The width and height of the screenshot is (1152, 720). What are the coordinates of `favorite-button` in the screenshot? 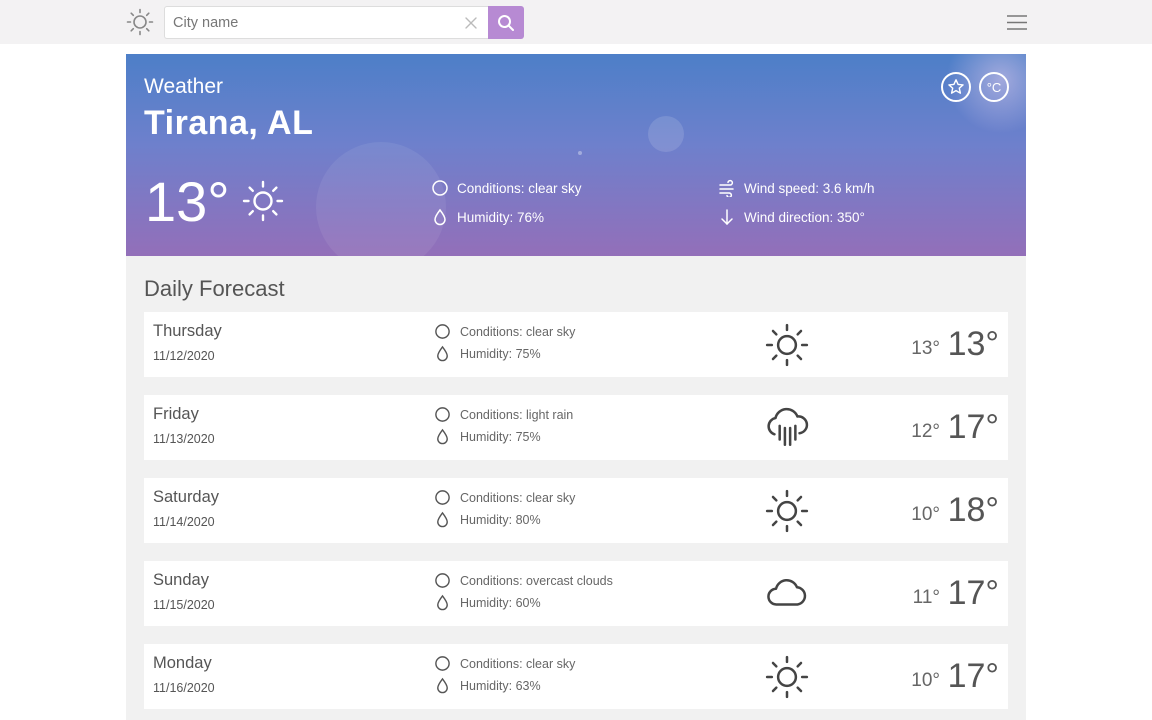 It's located at (956, 87).